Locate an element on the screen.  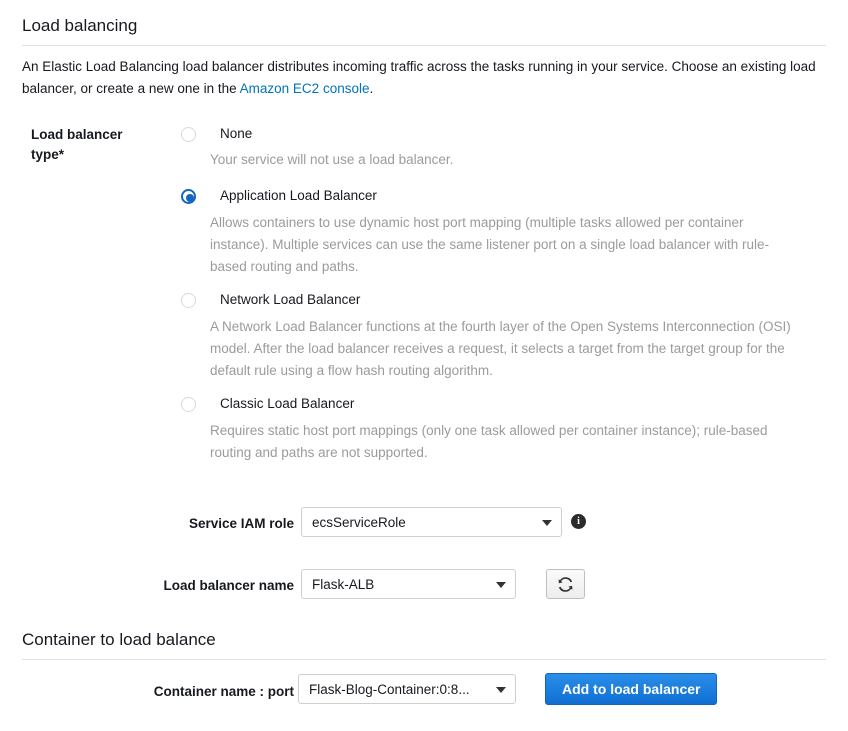
load-balancer-name-label: Load balancer name is located at coordinates (228, 585).